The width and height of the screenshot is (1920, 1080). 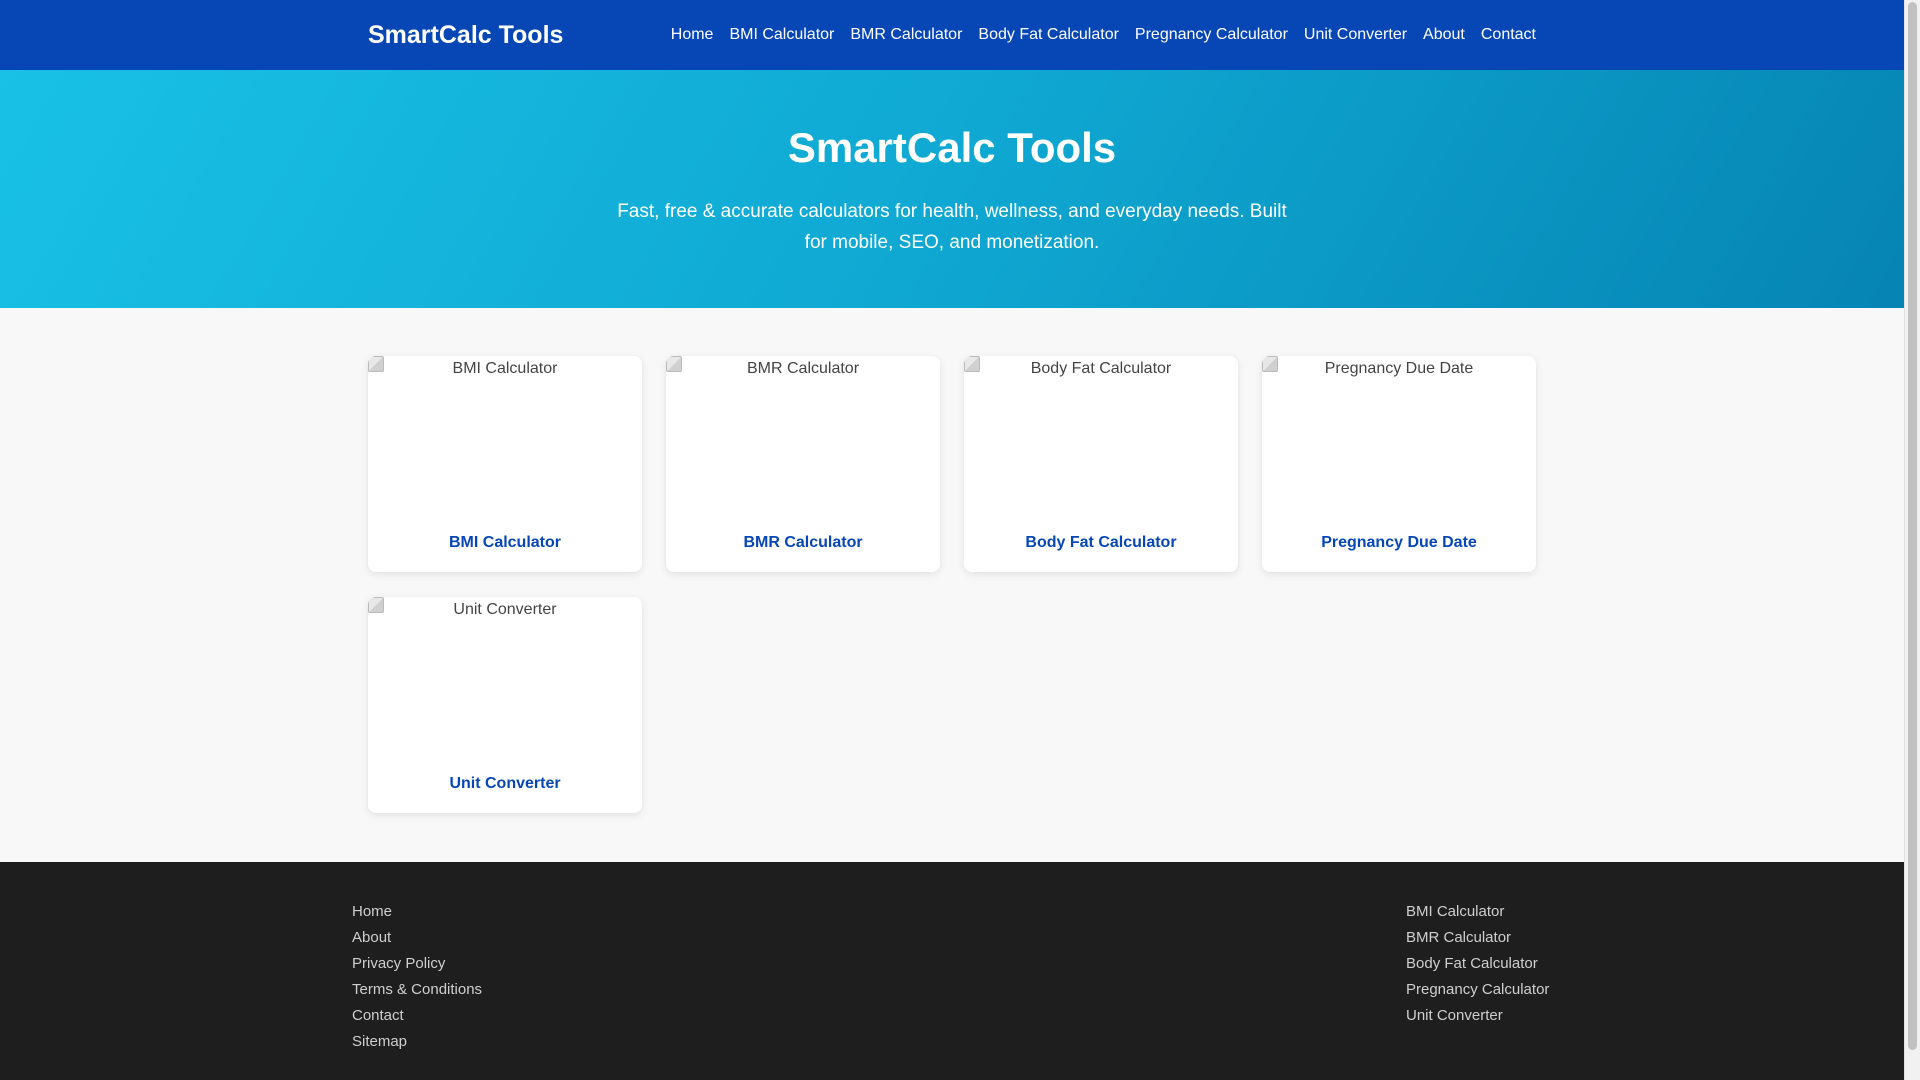 I want to click on card-image-placeholder: Unit Converter, so click(x=505, y=677).